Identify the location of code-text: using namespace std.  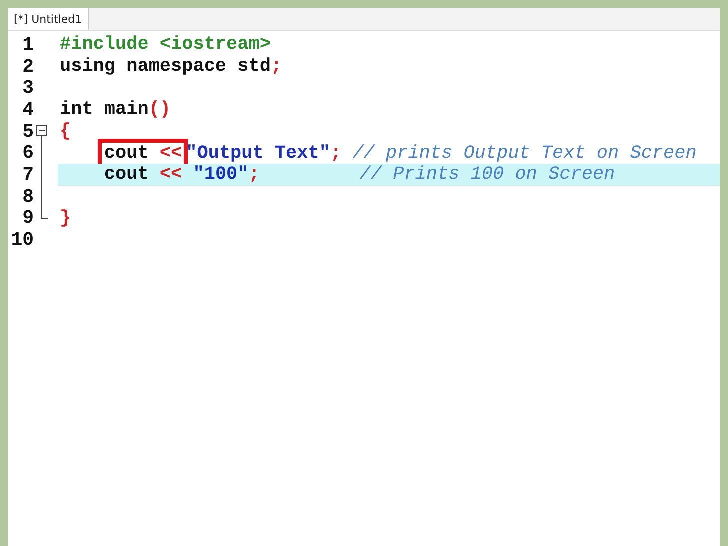
(165, 67).